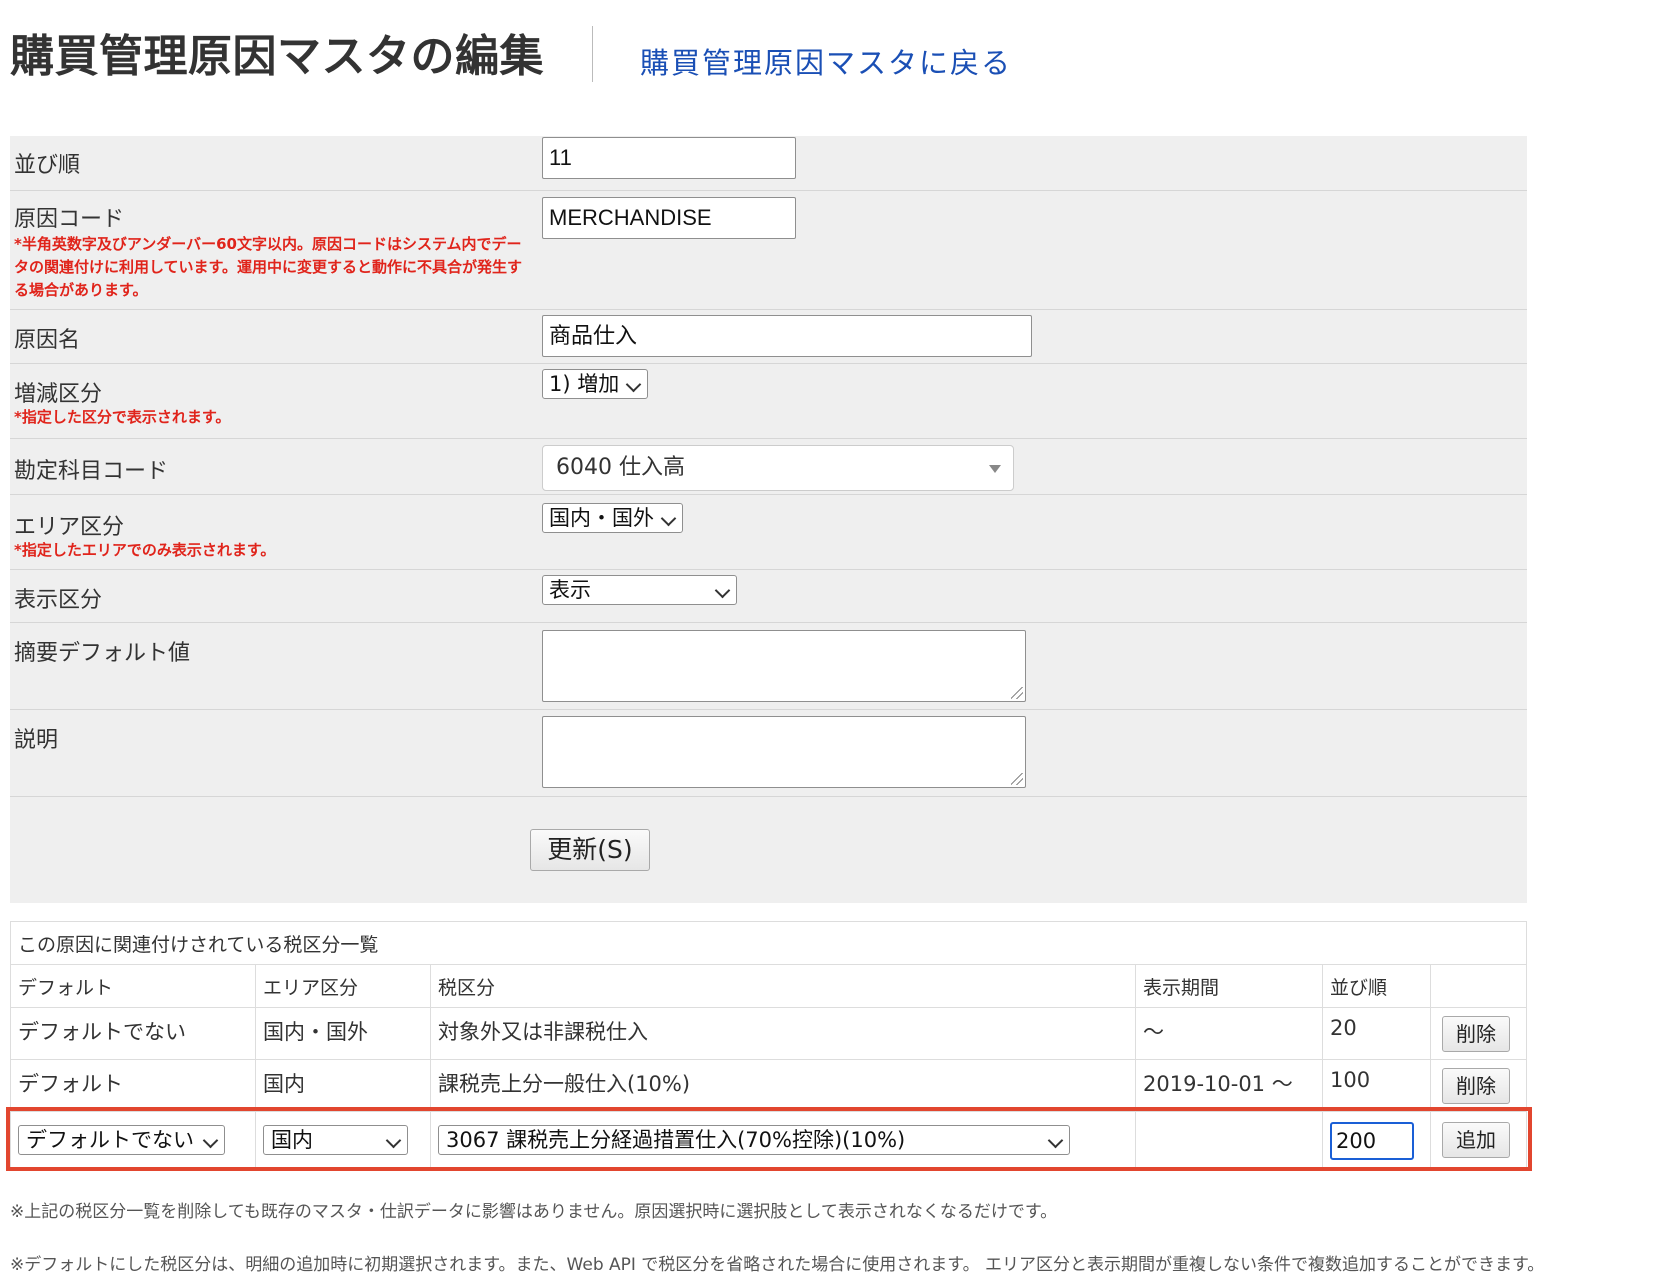 The width and height of the screenshot is (1672, 1280). I want to click on row-summary-default: 摘要デフォルト値, so click(768, 666).